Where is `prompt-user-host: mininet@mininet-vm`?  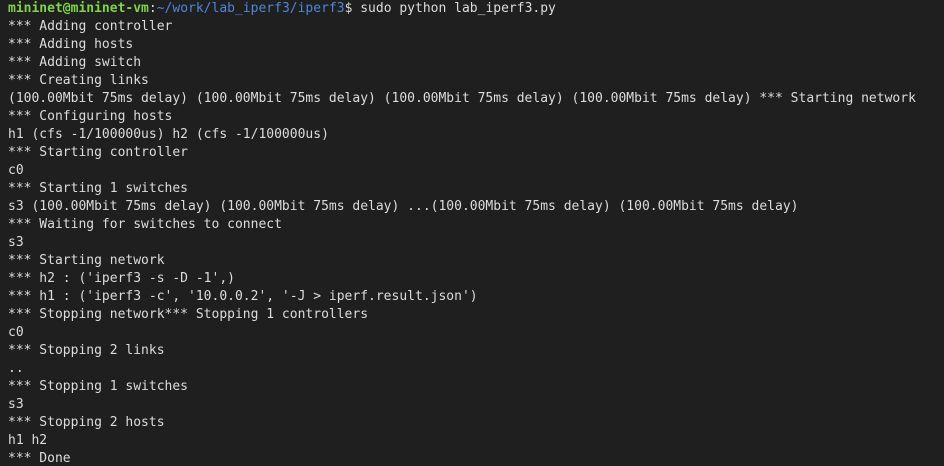
prompt-user-host: mininet@mininet-vm is located at coordinates (78, 8).